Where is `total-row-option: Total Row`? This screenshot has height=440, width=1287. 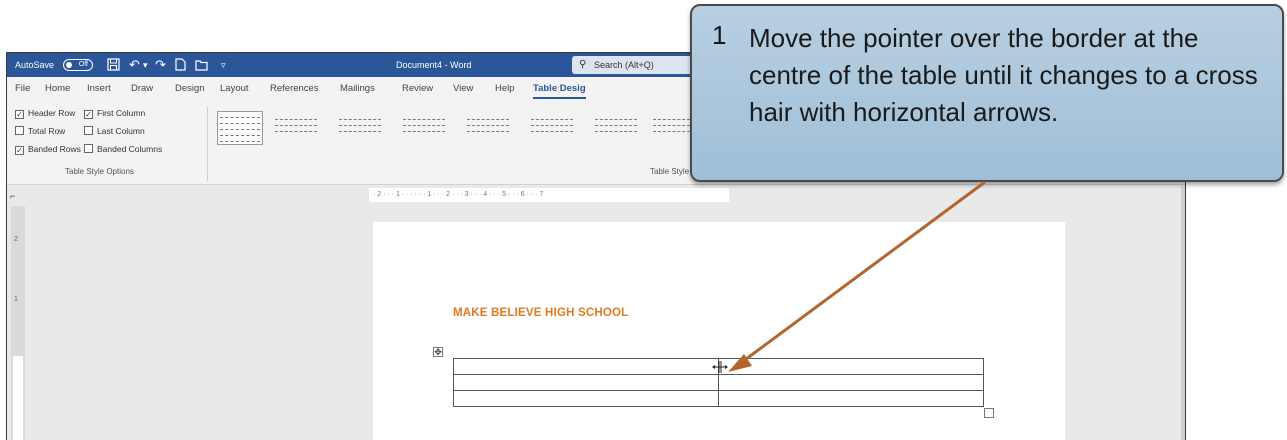 total-row-option: Total Row is located at coordinates (40, 131).